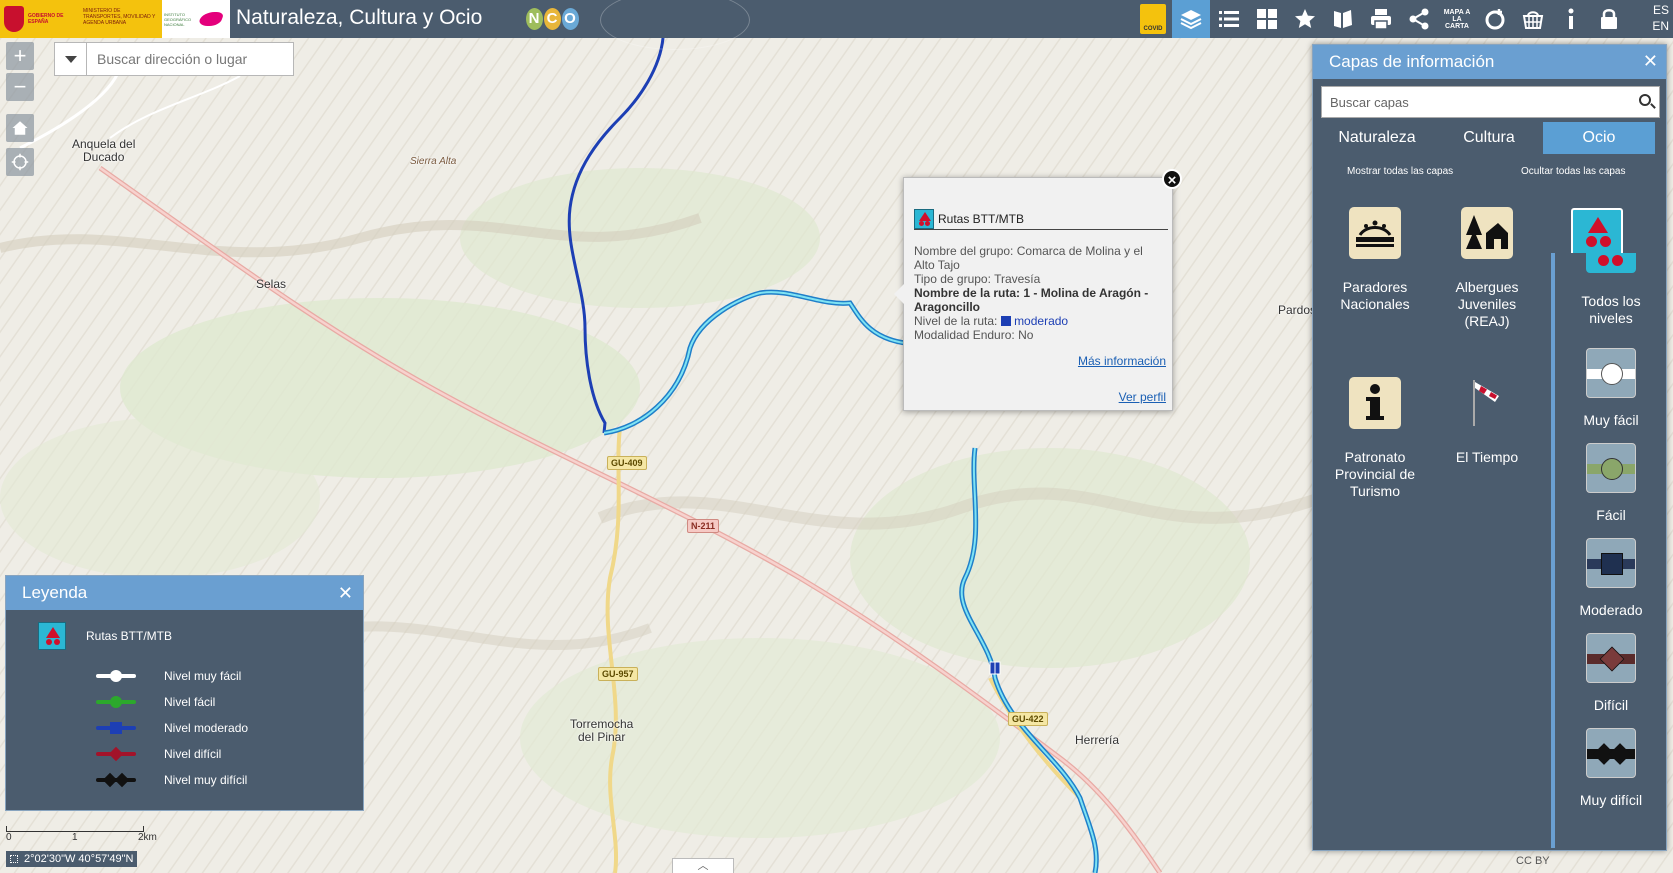 This screenshot has width=1673, height=873. Describe the element at coordinates (1611, 578) in the screenshot. I see `sublevel-moderado: Moderado` at that location.